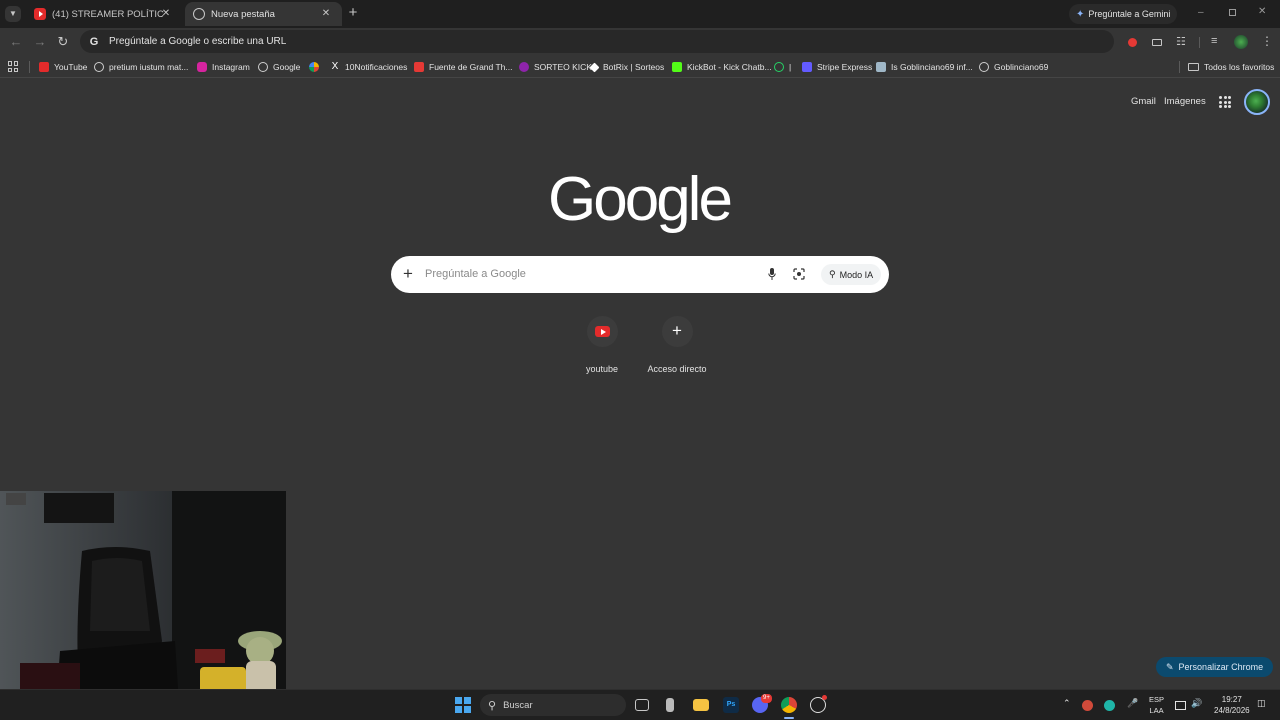 The height and width of the screenshot is (720, 1280). What do you see at coordinates (670, 705) in the screenshot?
I see `usb-drive-icon` at bounding box center [670, 705].